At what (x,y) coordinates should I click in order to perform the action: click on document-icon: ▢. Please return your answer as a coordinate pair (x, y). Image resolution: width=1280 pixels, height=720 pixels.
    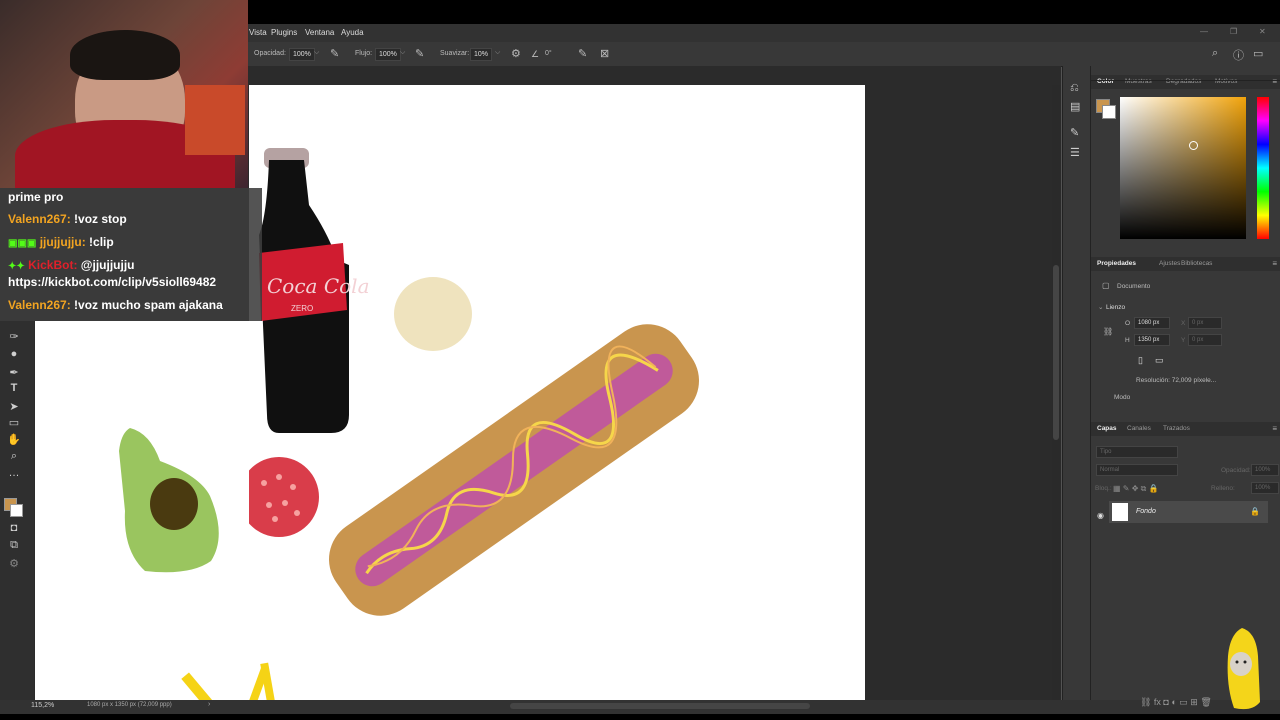
    Looking at the image, I should click on (1106, 285).